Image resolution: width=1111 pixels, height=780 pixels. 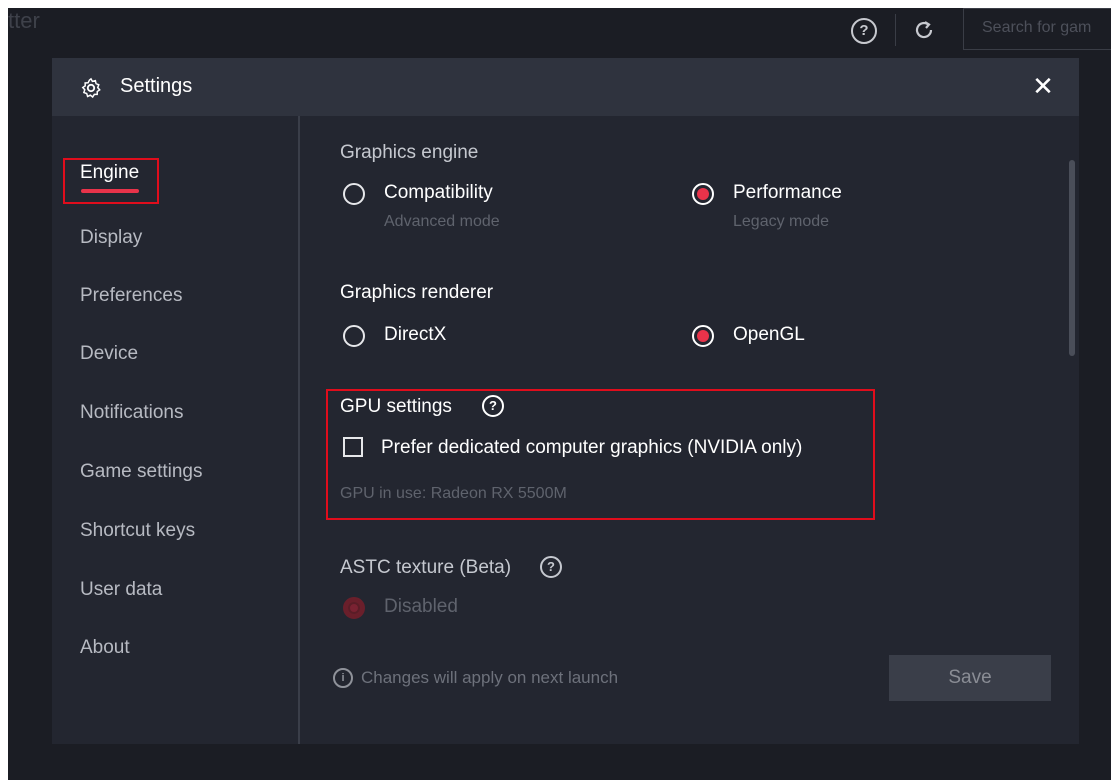 I want to click on dialog-header: Settings ✕, so click(x=565, y=87).